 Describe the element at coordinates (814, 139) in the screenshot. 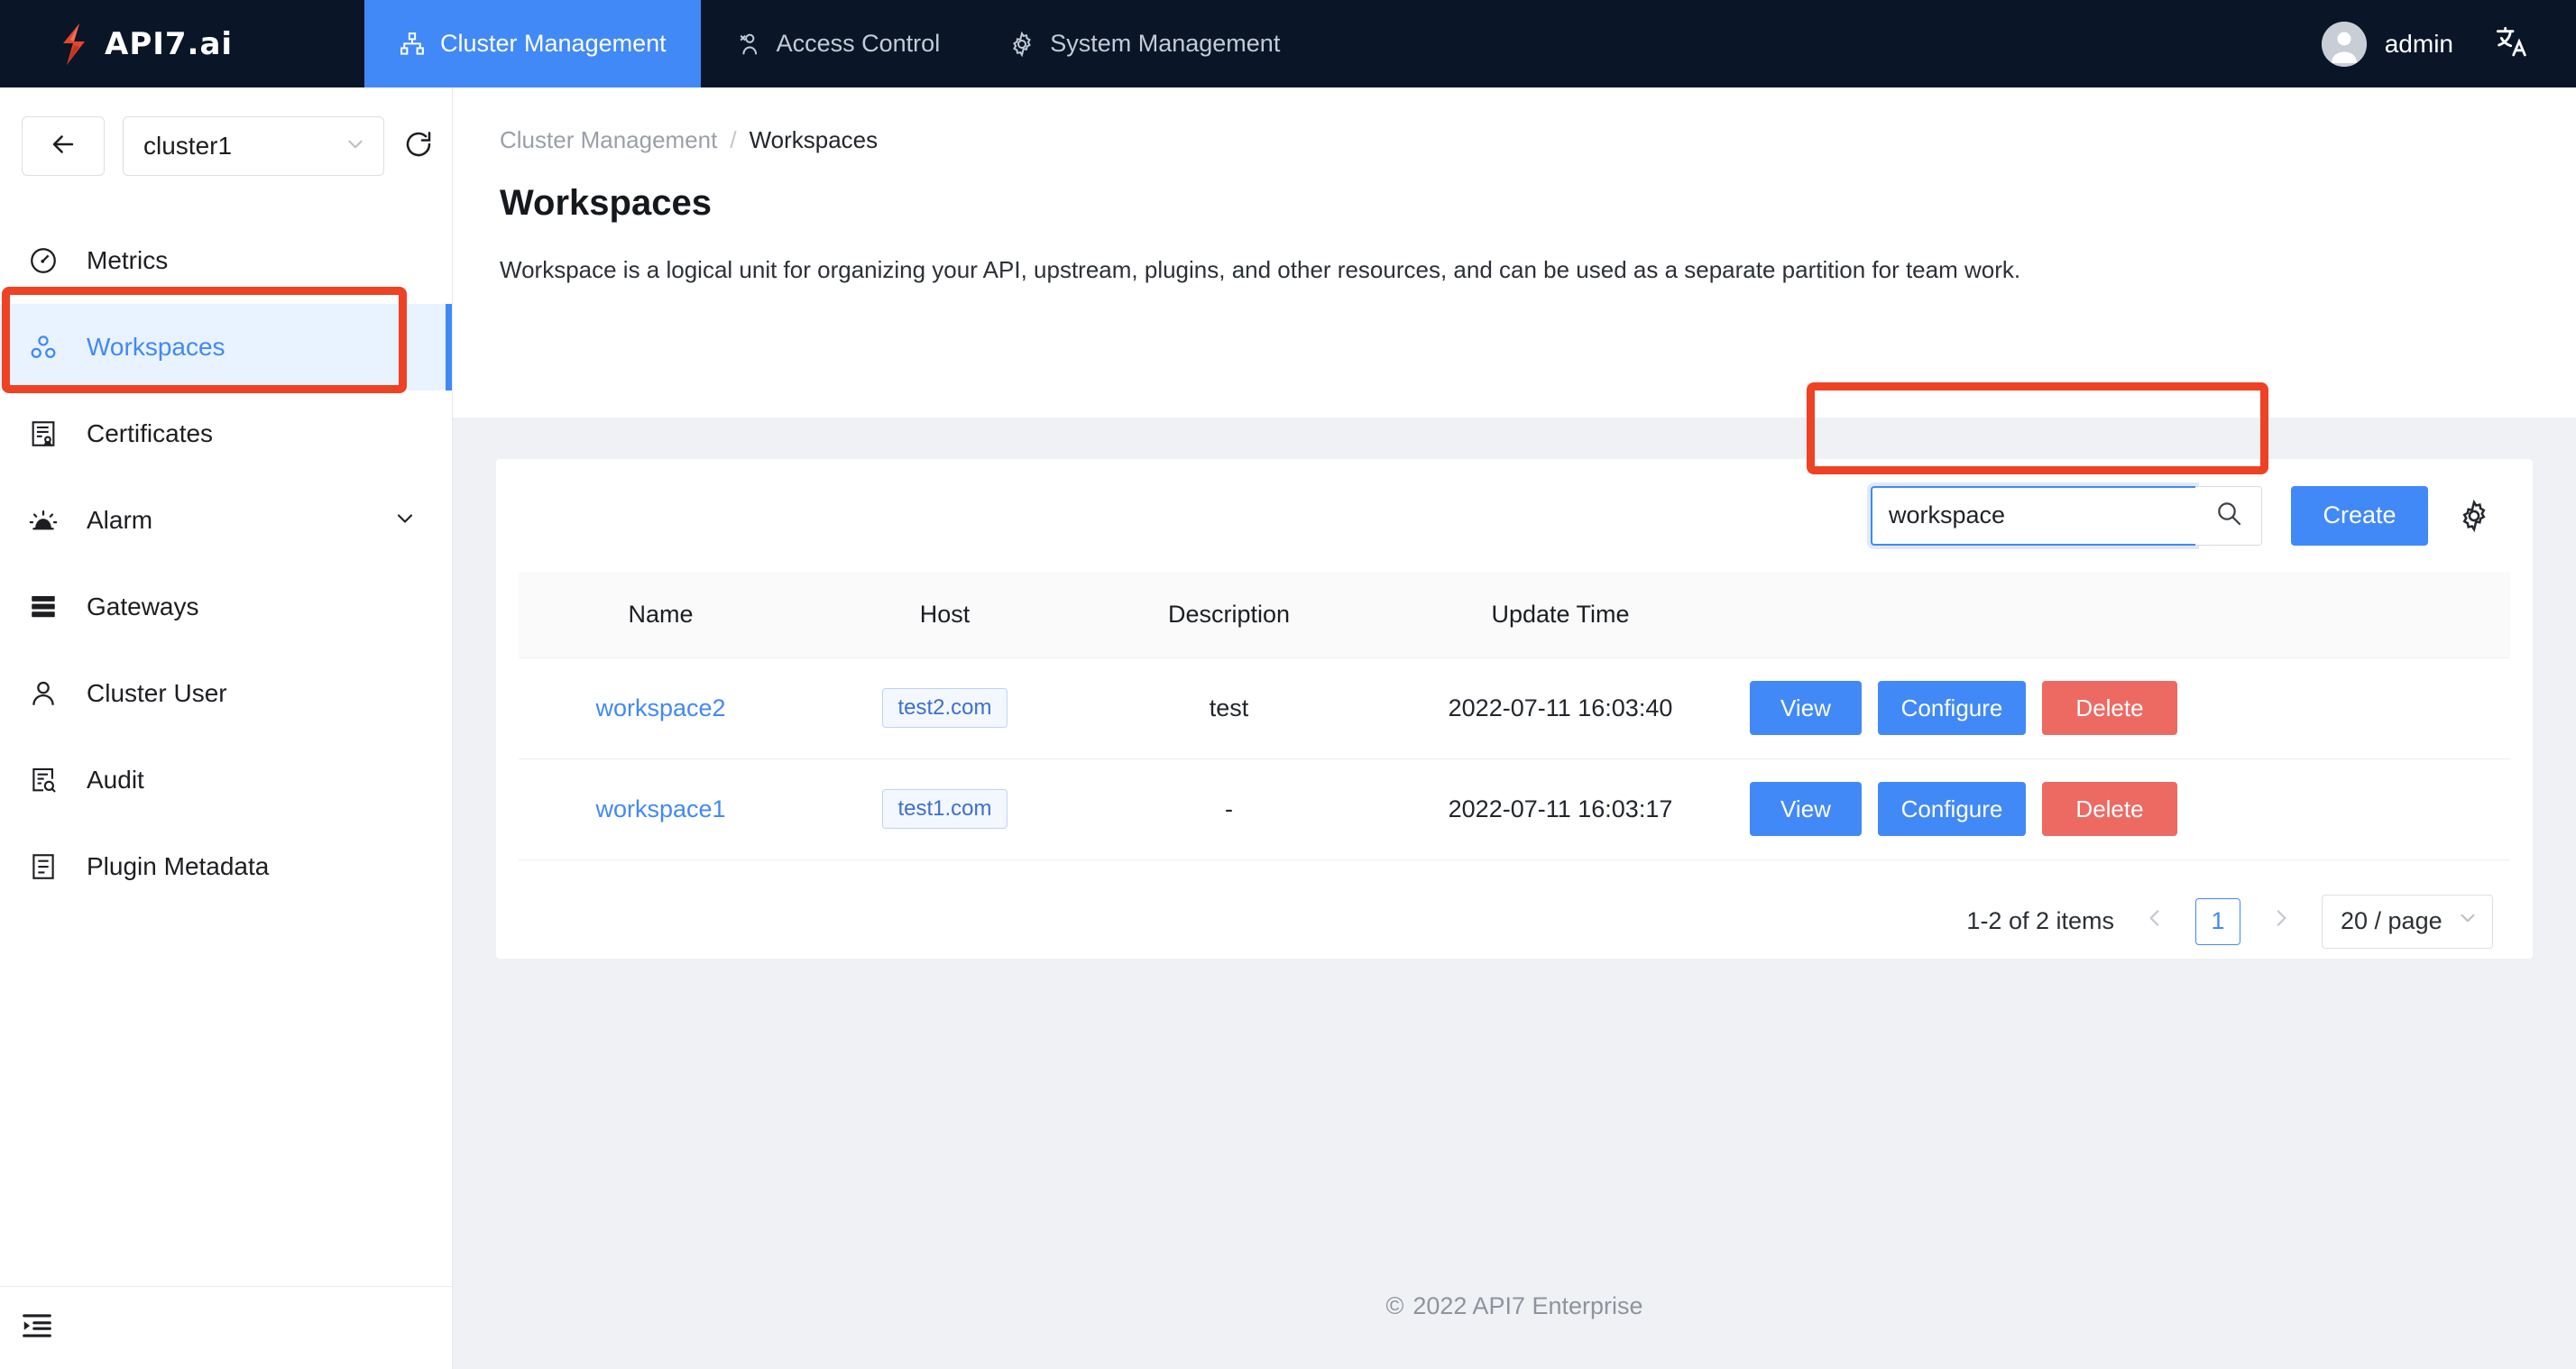

I see `breadcrumb-current: Workspaces` at that location.